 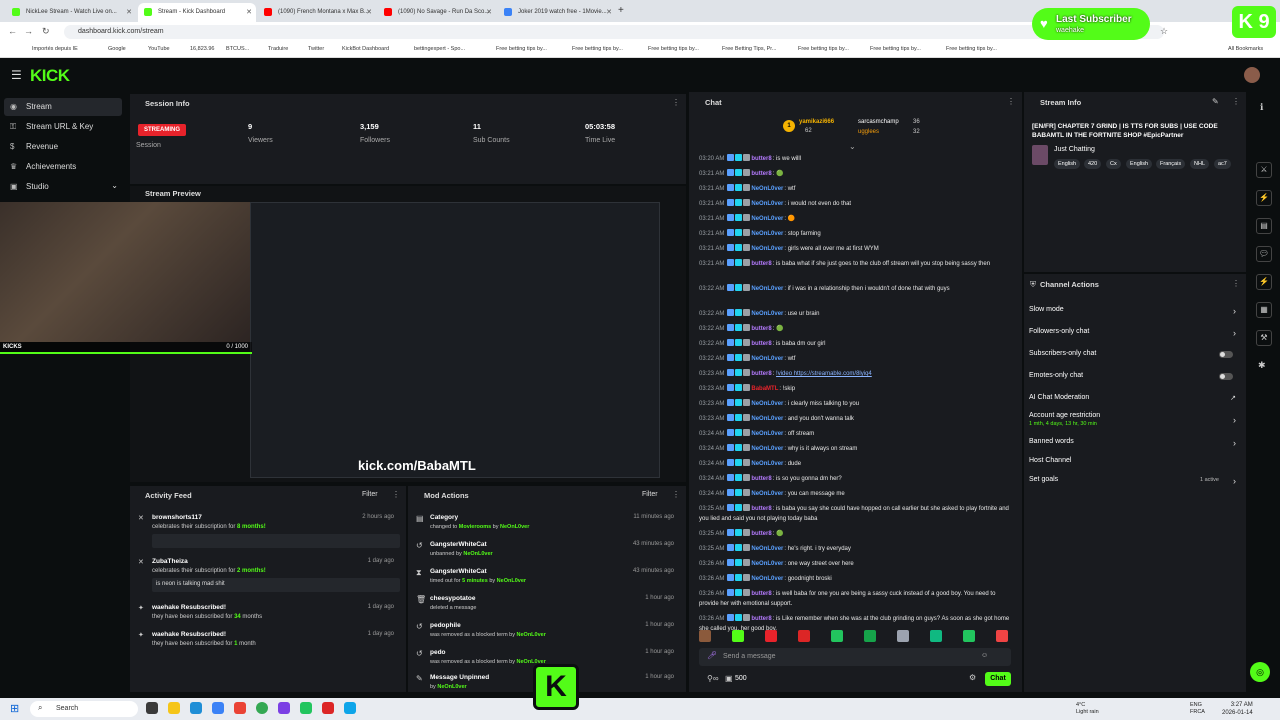 What do you see at coordinates (557, 12) in the screenshot?
I see `browser-tab: Joker 2019 watch free - 1Movie... ✕` at bounding box center [557, 12].